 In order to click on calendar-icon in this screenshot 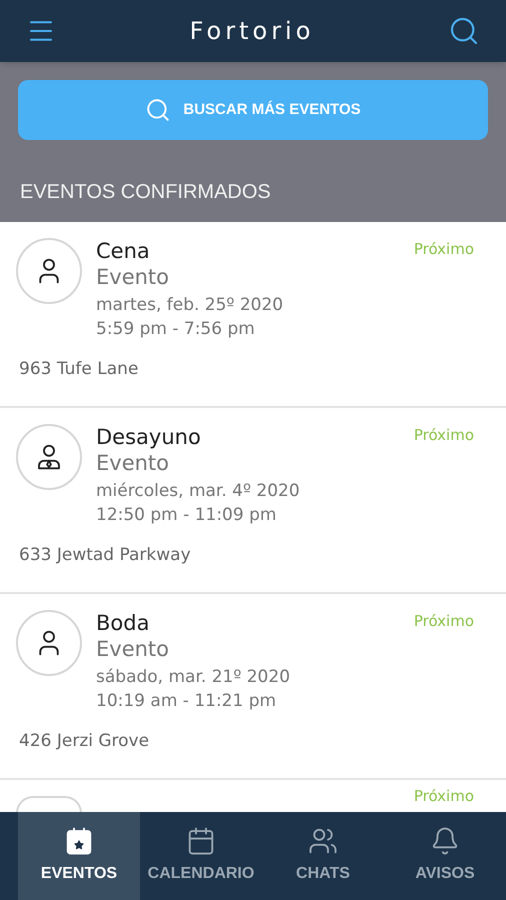, I will do `click(201, 841)`.